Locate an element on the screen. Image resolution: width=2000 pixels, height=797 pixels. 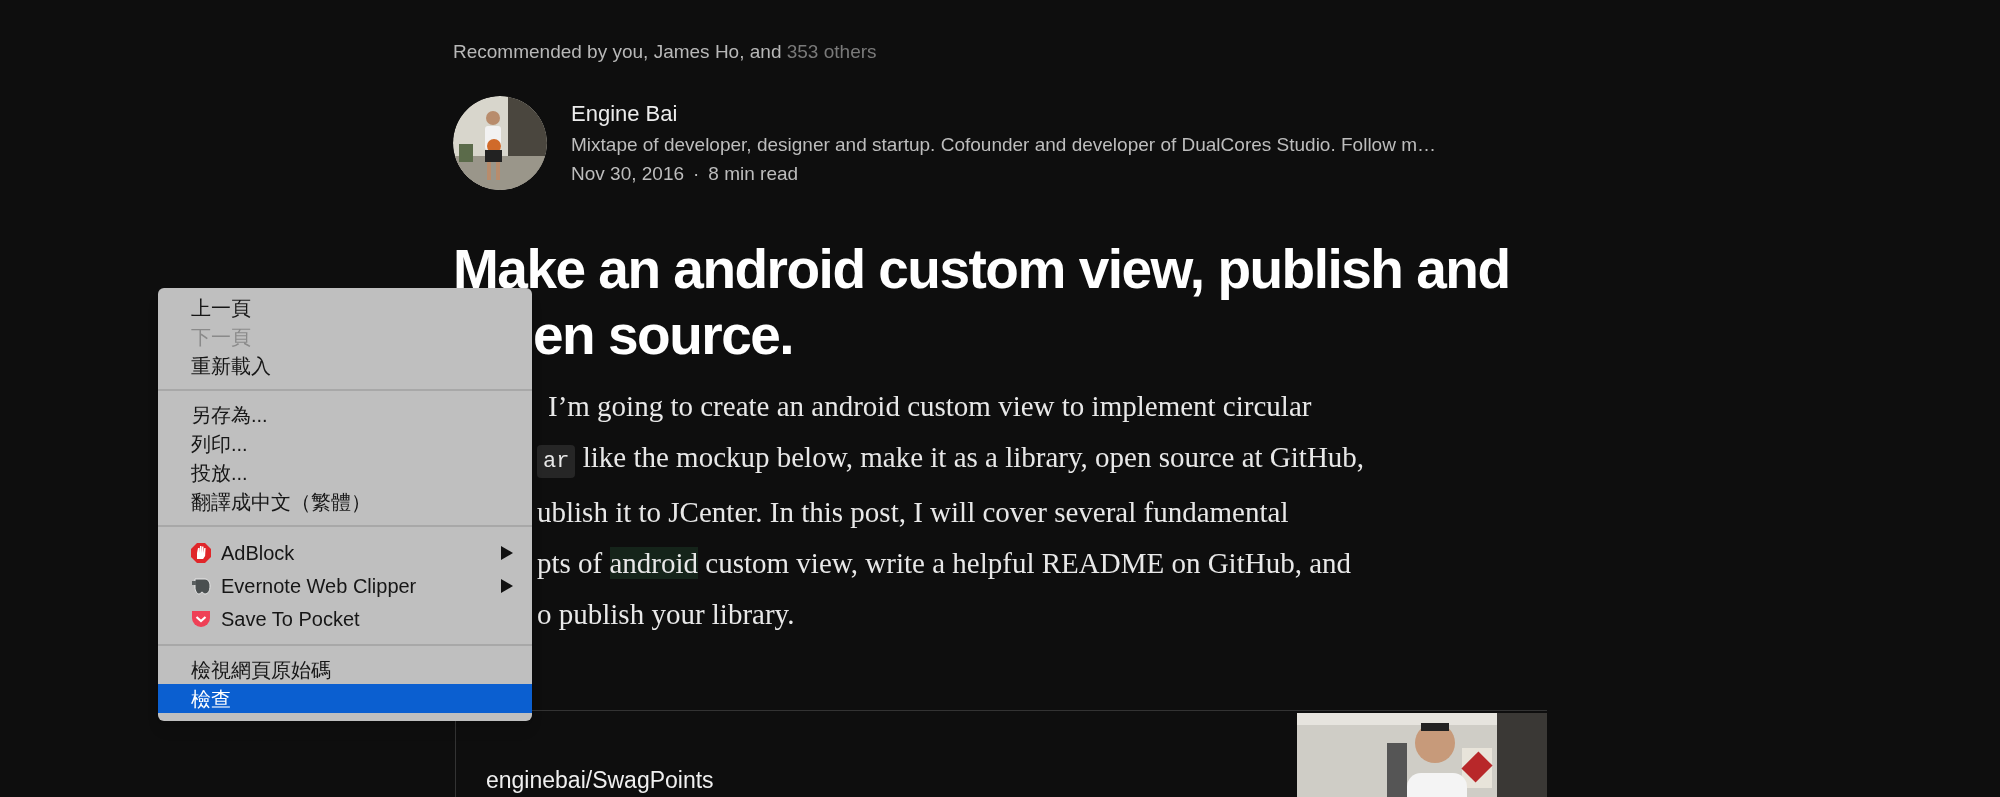
article-title: en source. is located at coordinates (663, 335).